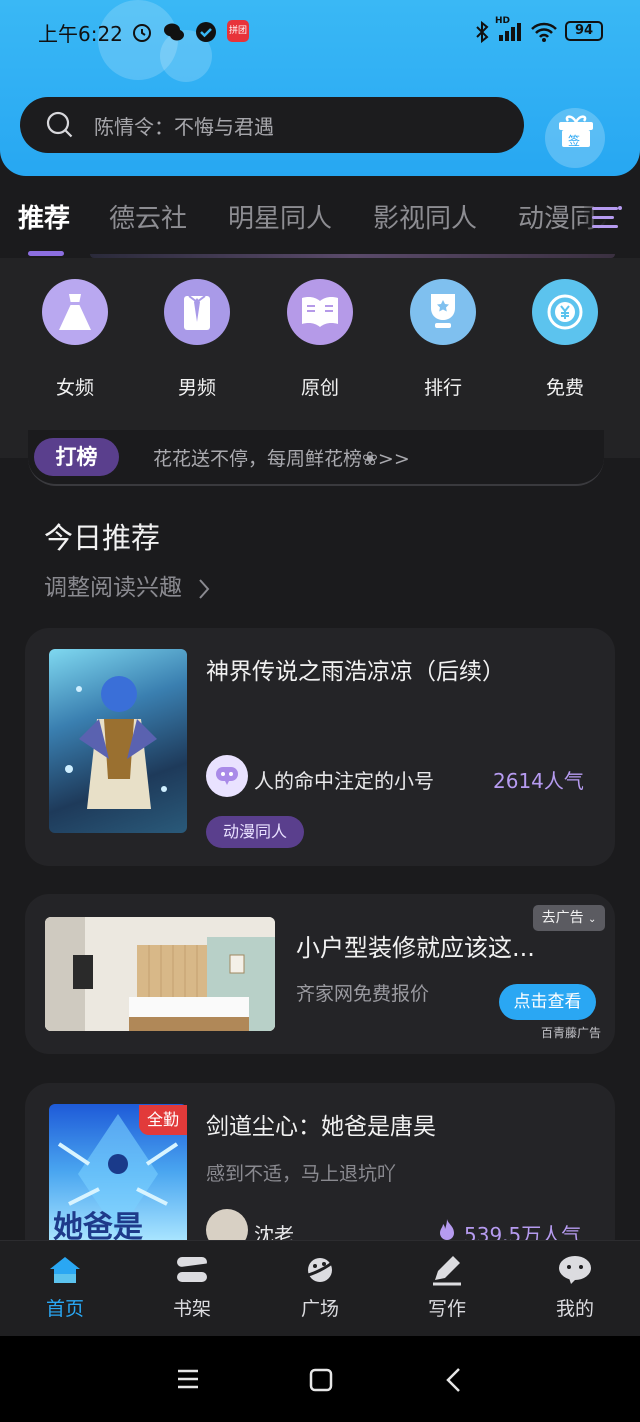 This screenshot has width=640, height=1422. I want to click on app-badge-icon: 拼团, so click(238, 31).